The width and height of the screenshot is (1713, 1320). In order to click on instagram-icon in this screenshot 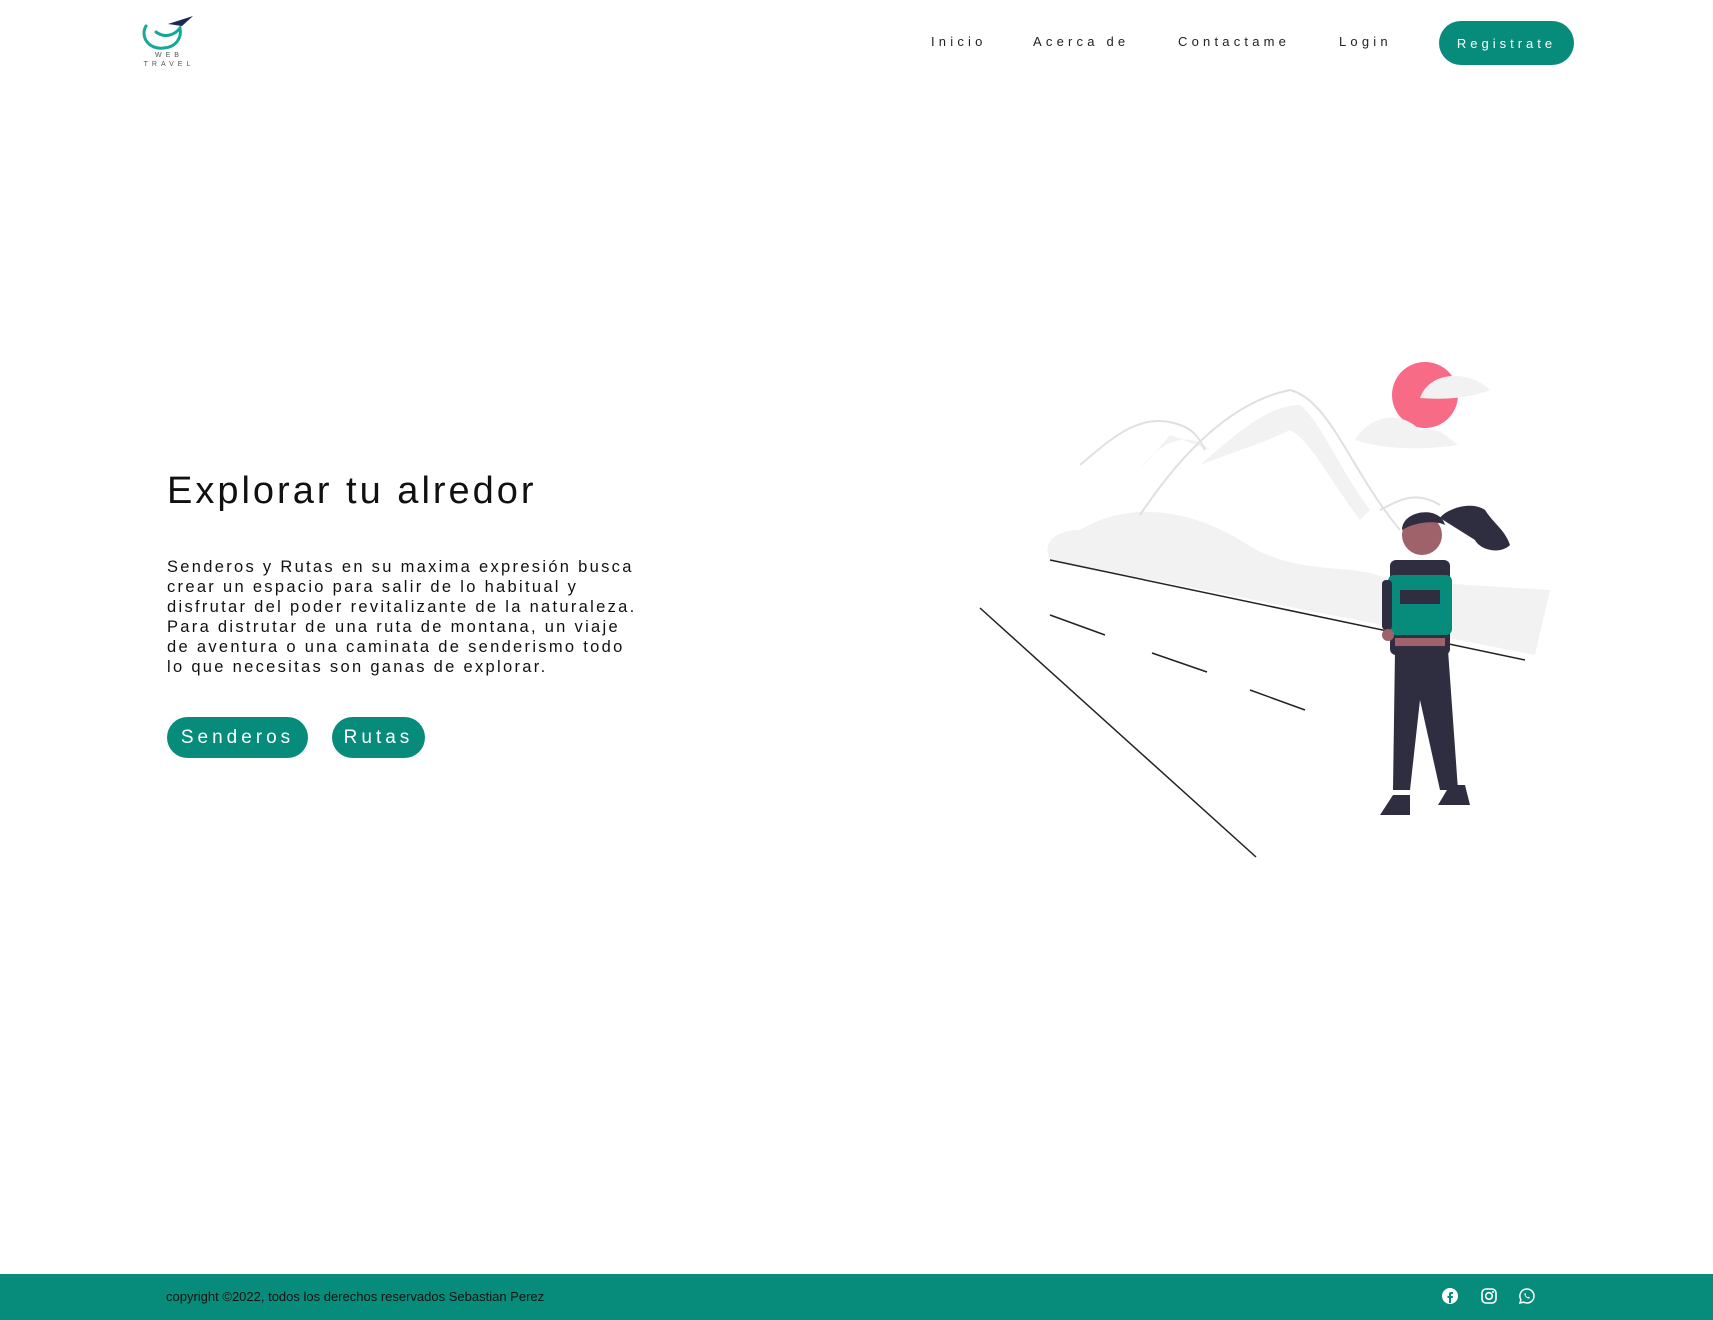, I will do `click(1489, 1296)`.